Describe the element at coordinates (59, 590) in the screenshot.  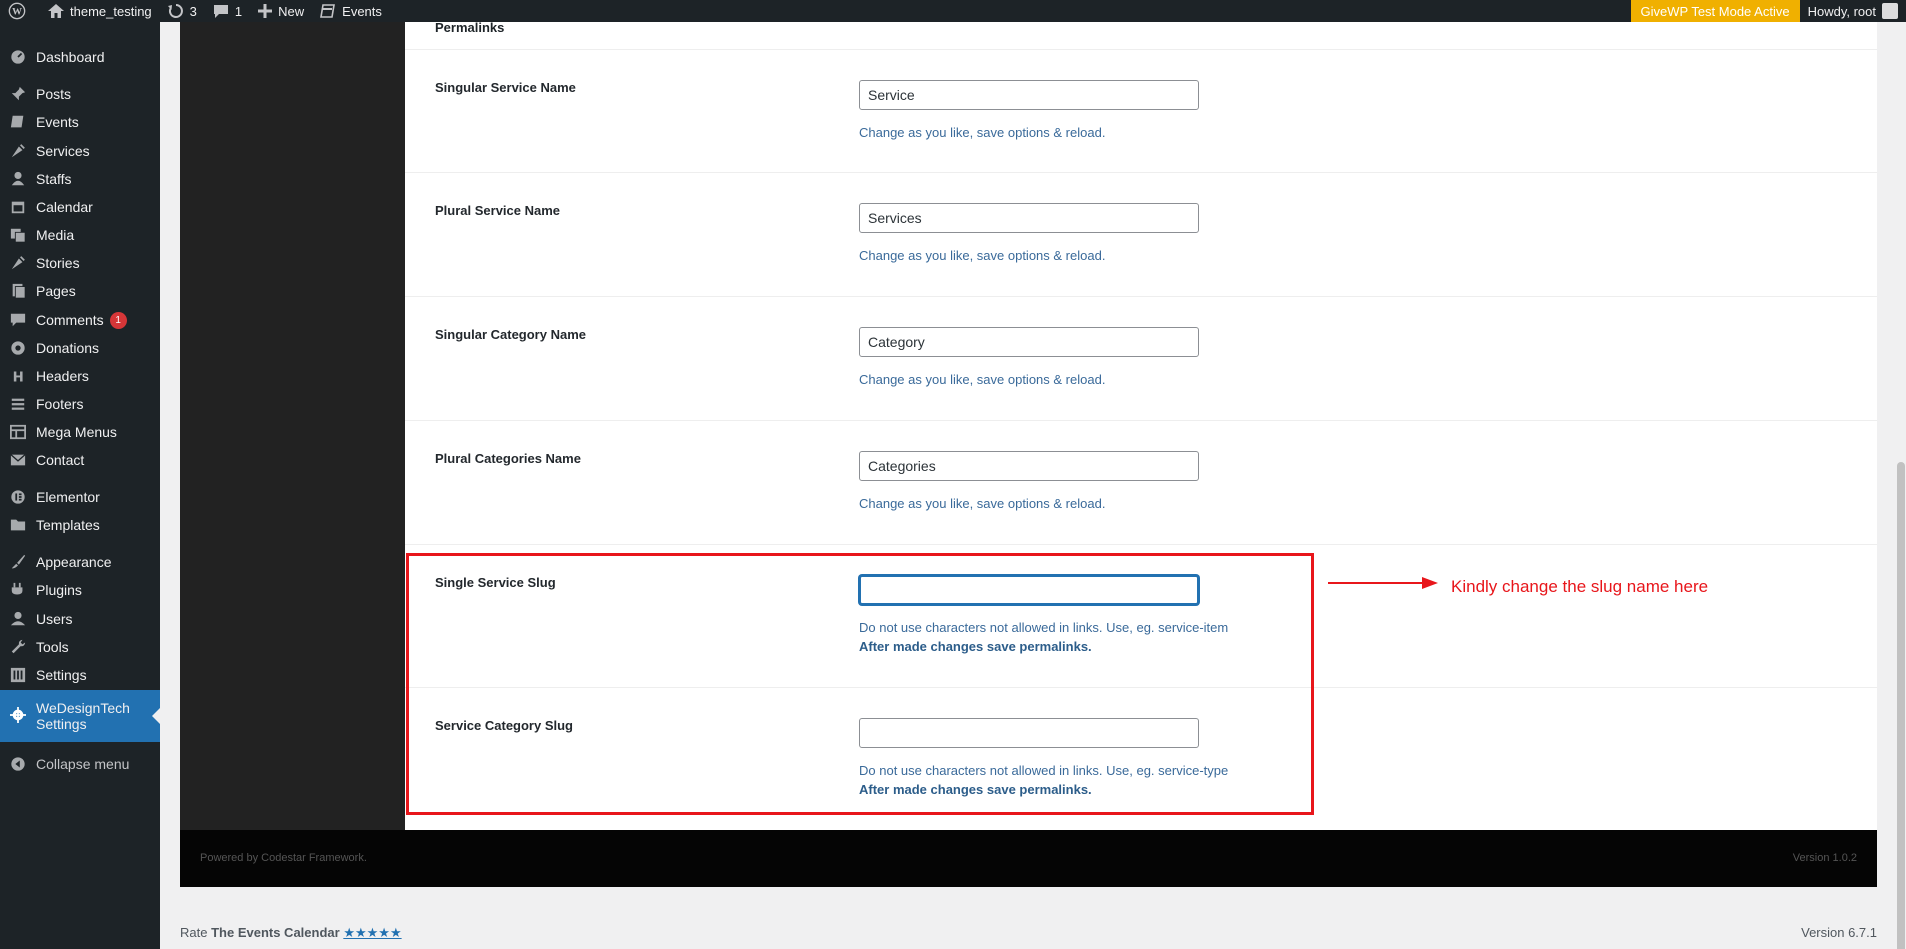
I see `sidebar-item-label: Plugins` at that location.